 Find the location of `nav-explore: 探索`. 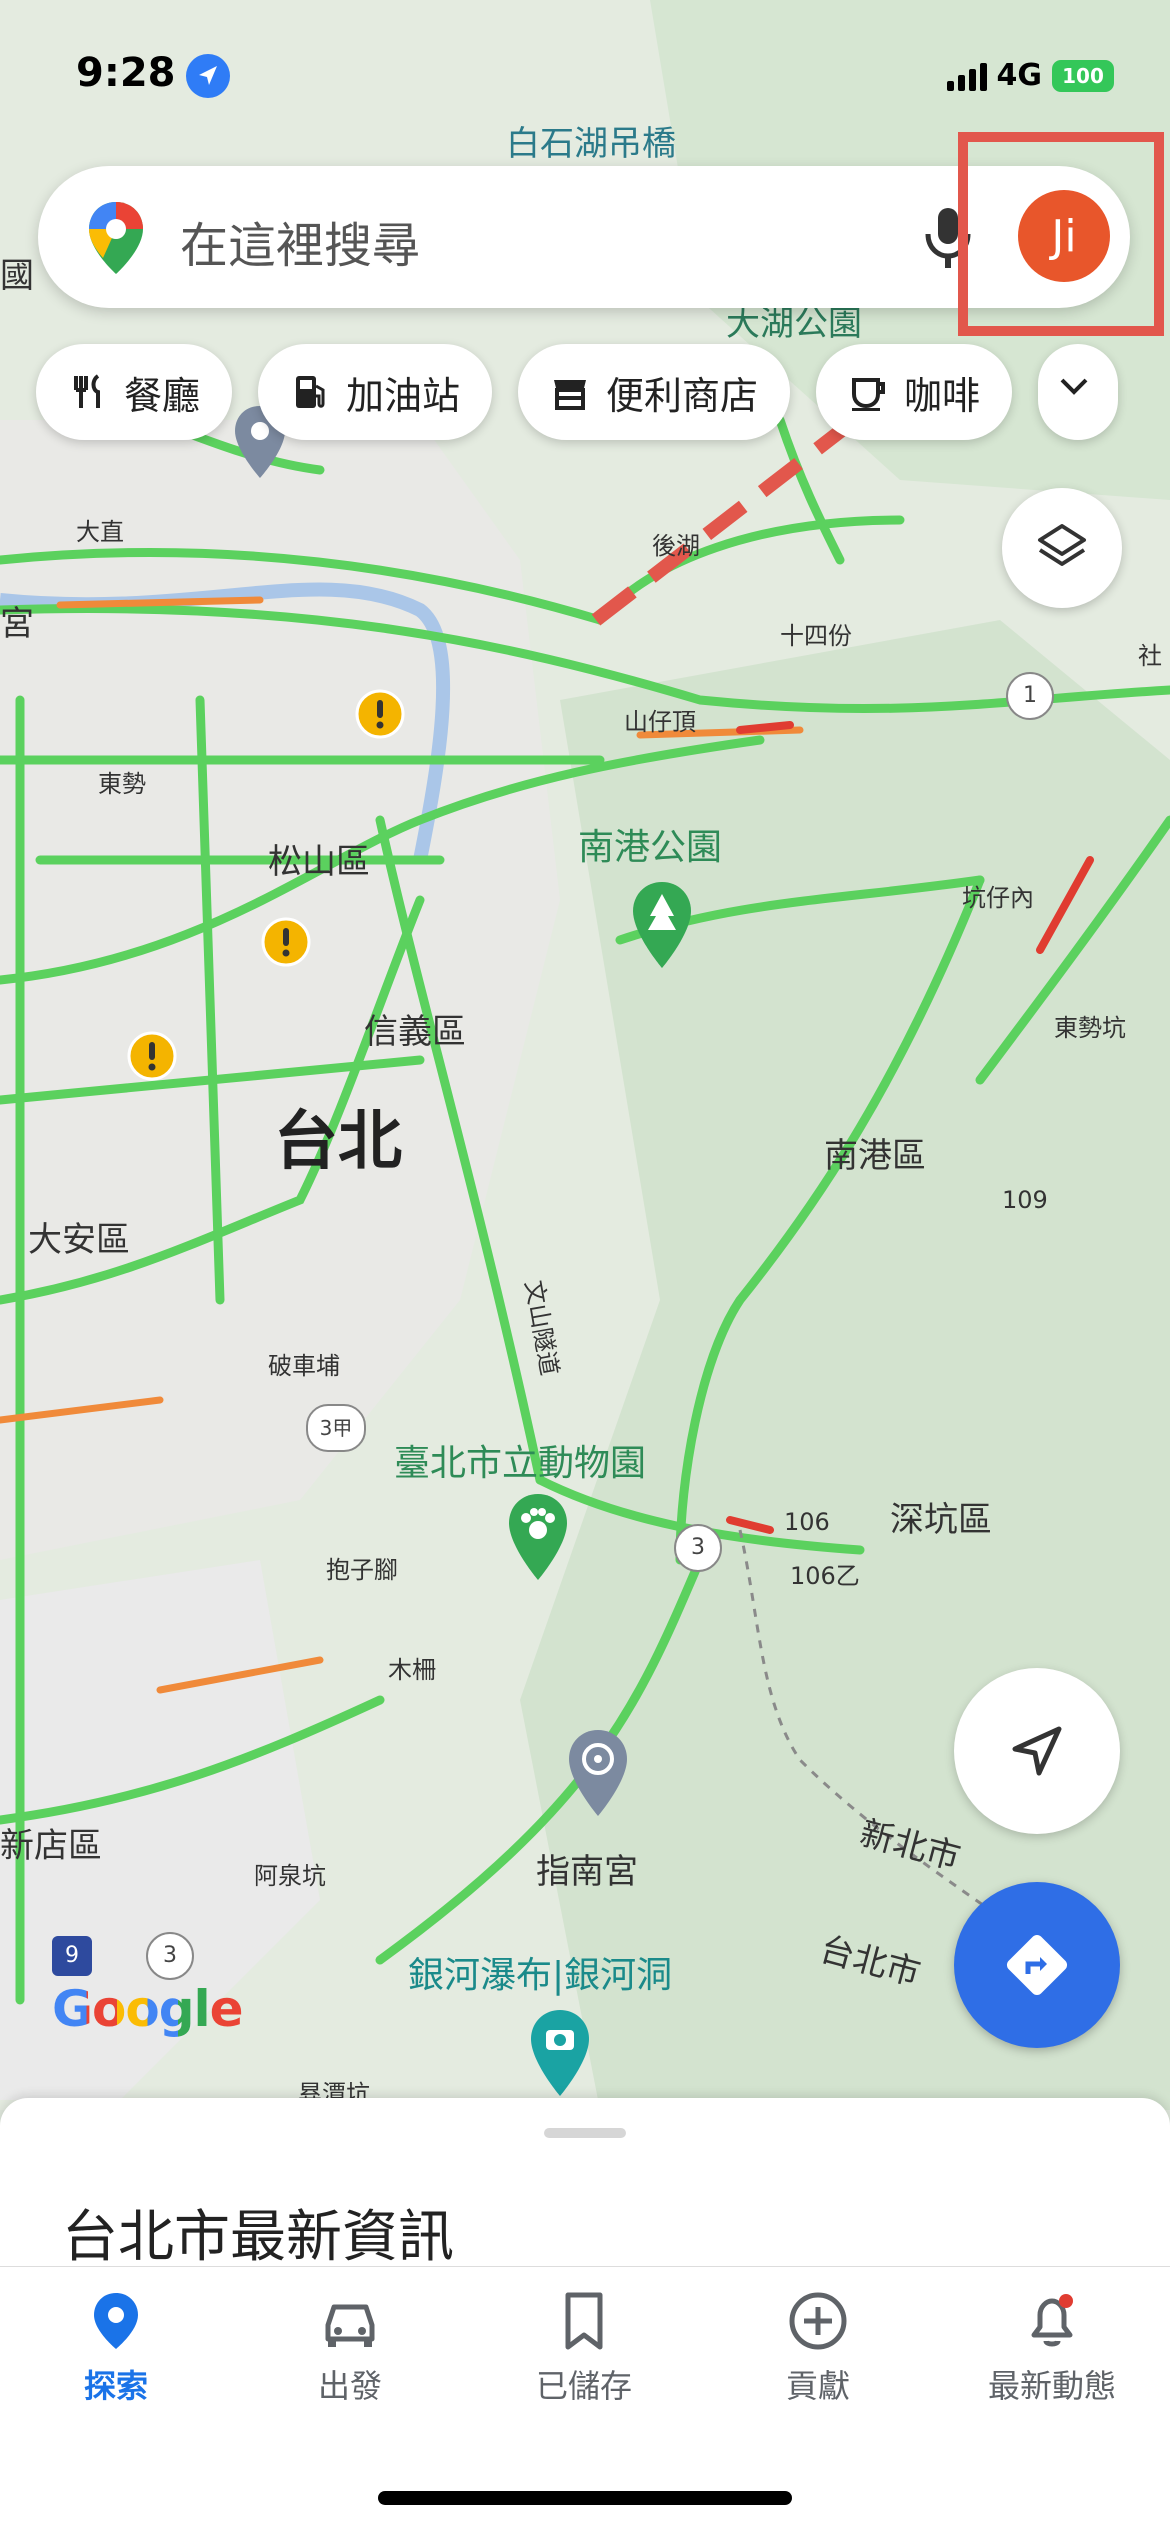

nav-explore: 探索 is located at coordinates (116, 2348).